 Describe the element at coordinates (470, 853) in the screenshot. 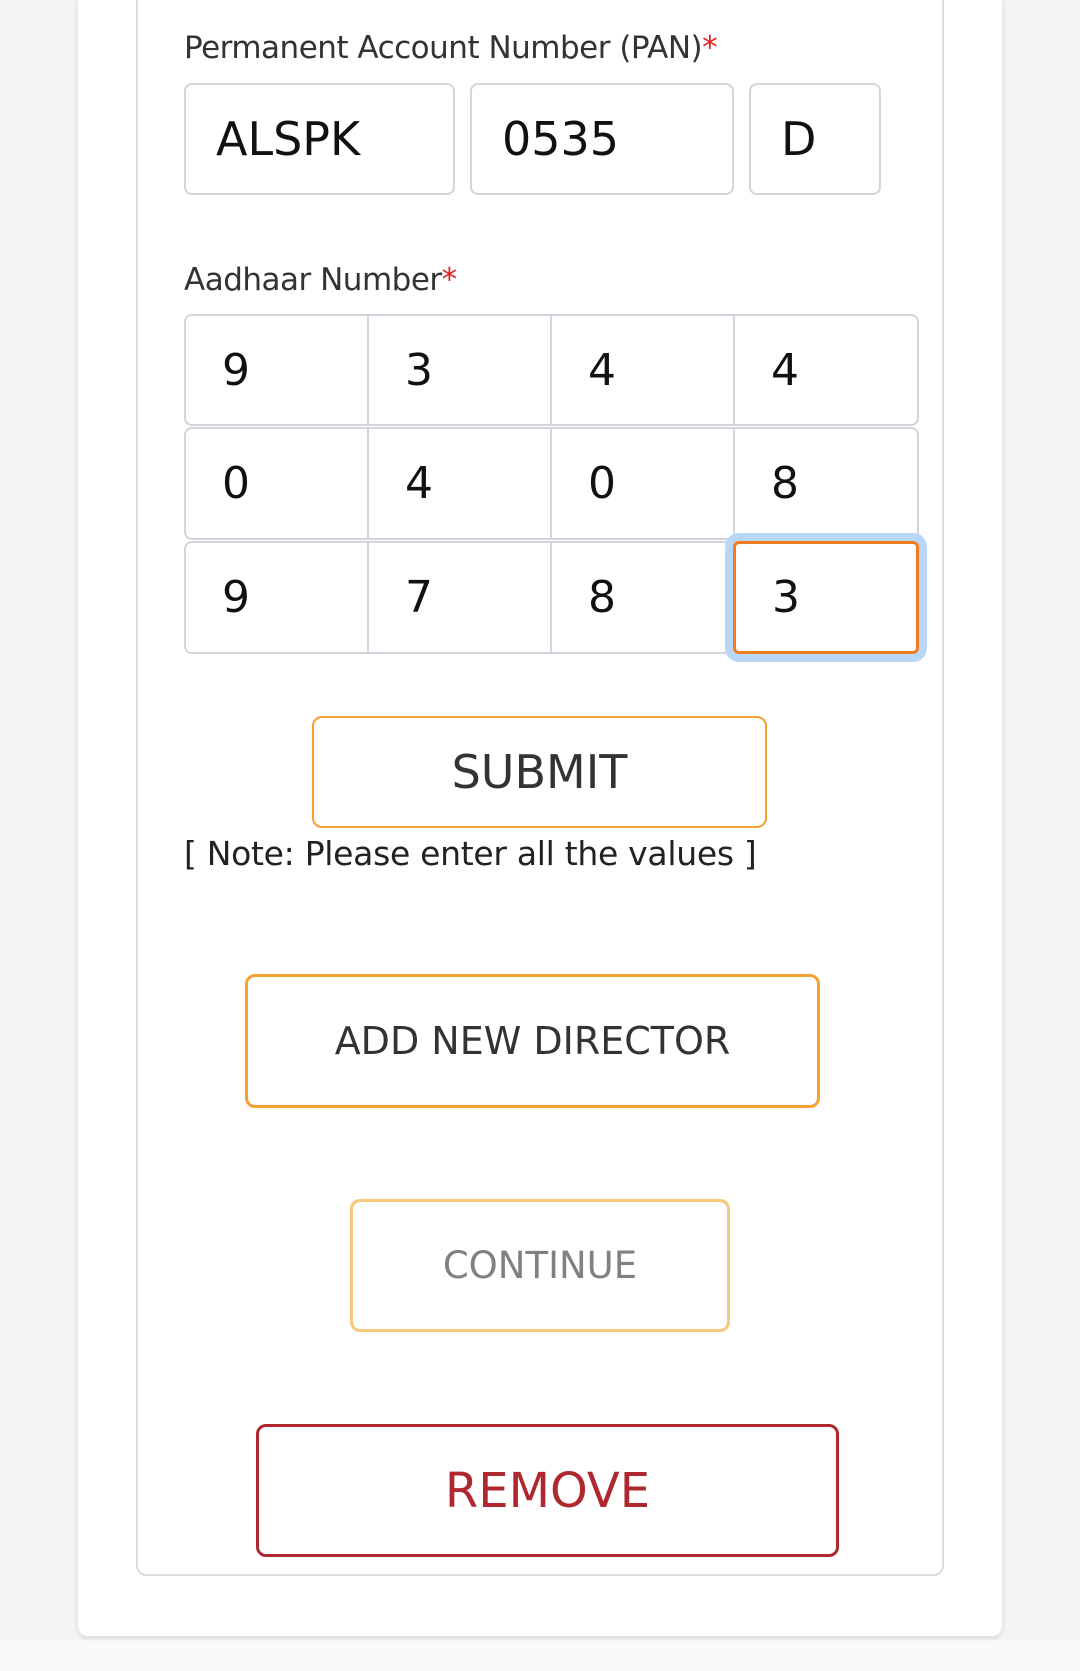

I see `note-text: [ Note: Please enter all the values ]` at that location.